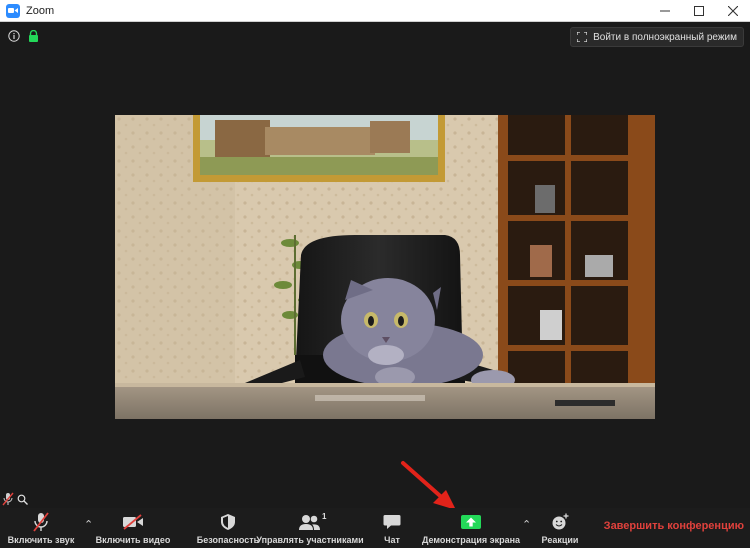 Image resolution: width=750 pixels, height=548 pixels. I want to click on participants-count-badge: 1, so click(324, 516).